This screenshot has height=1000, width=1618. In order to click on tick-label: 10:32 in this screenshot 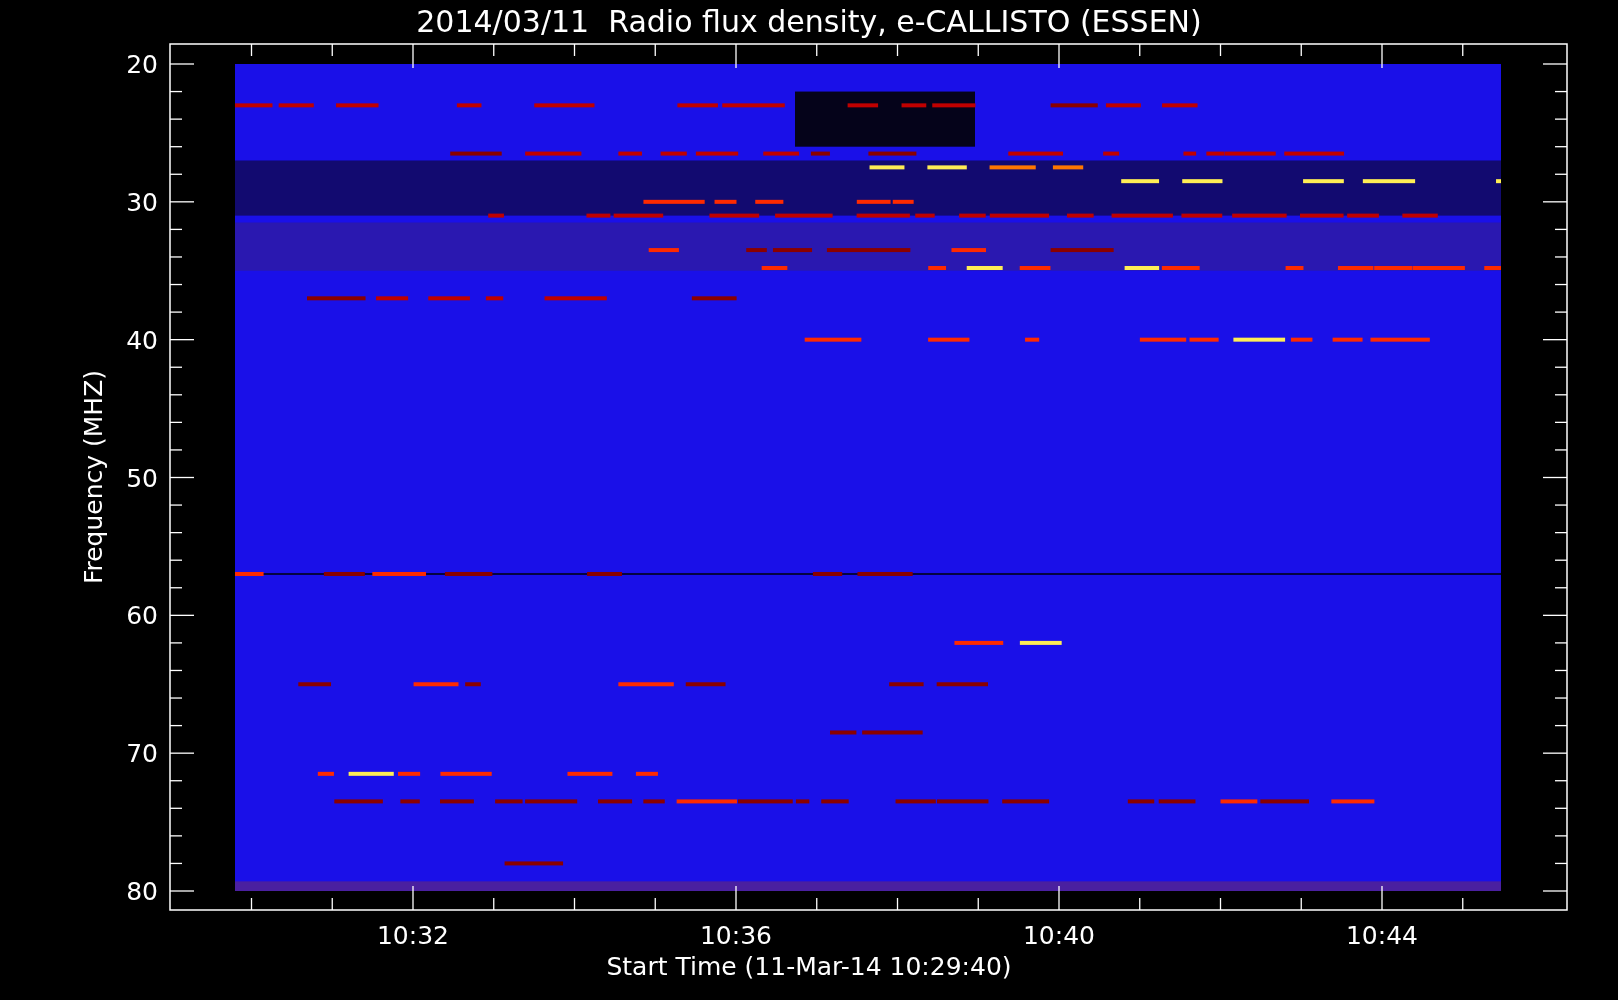, I will do `click(413, 935)`.